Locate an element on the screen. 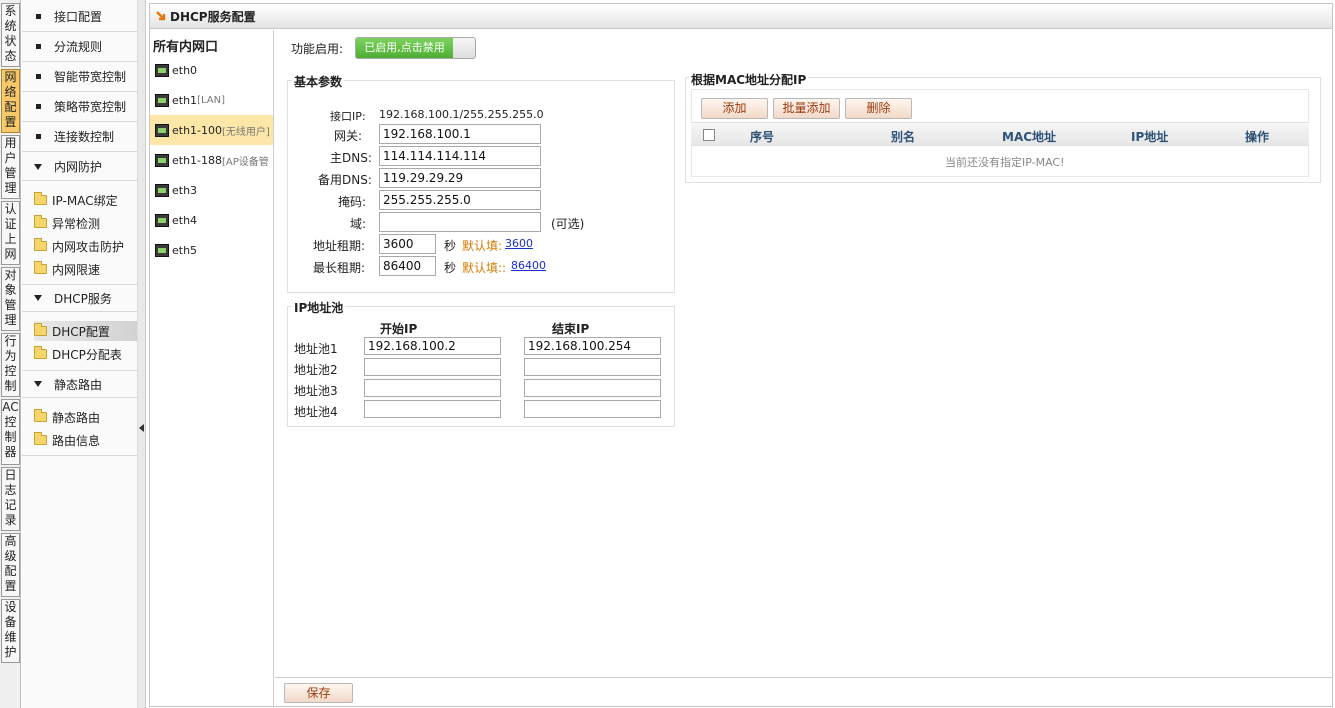 The image size is (1335, 708). sidebar-sub-lan-rate-limit: 内网限速 is located at coordinates (85, 269).